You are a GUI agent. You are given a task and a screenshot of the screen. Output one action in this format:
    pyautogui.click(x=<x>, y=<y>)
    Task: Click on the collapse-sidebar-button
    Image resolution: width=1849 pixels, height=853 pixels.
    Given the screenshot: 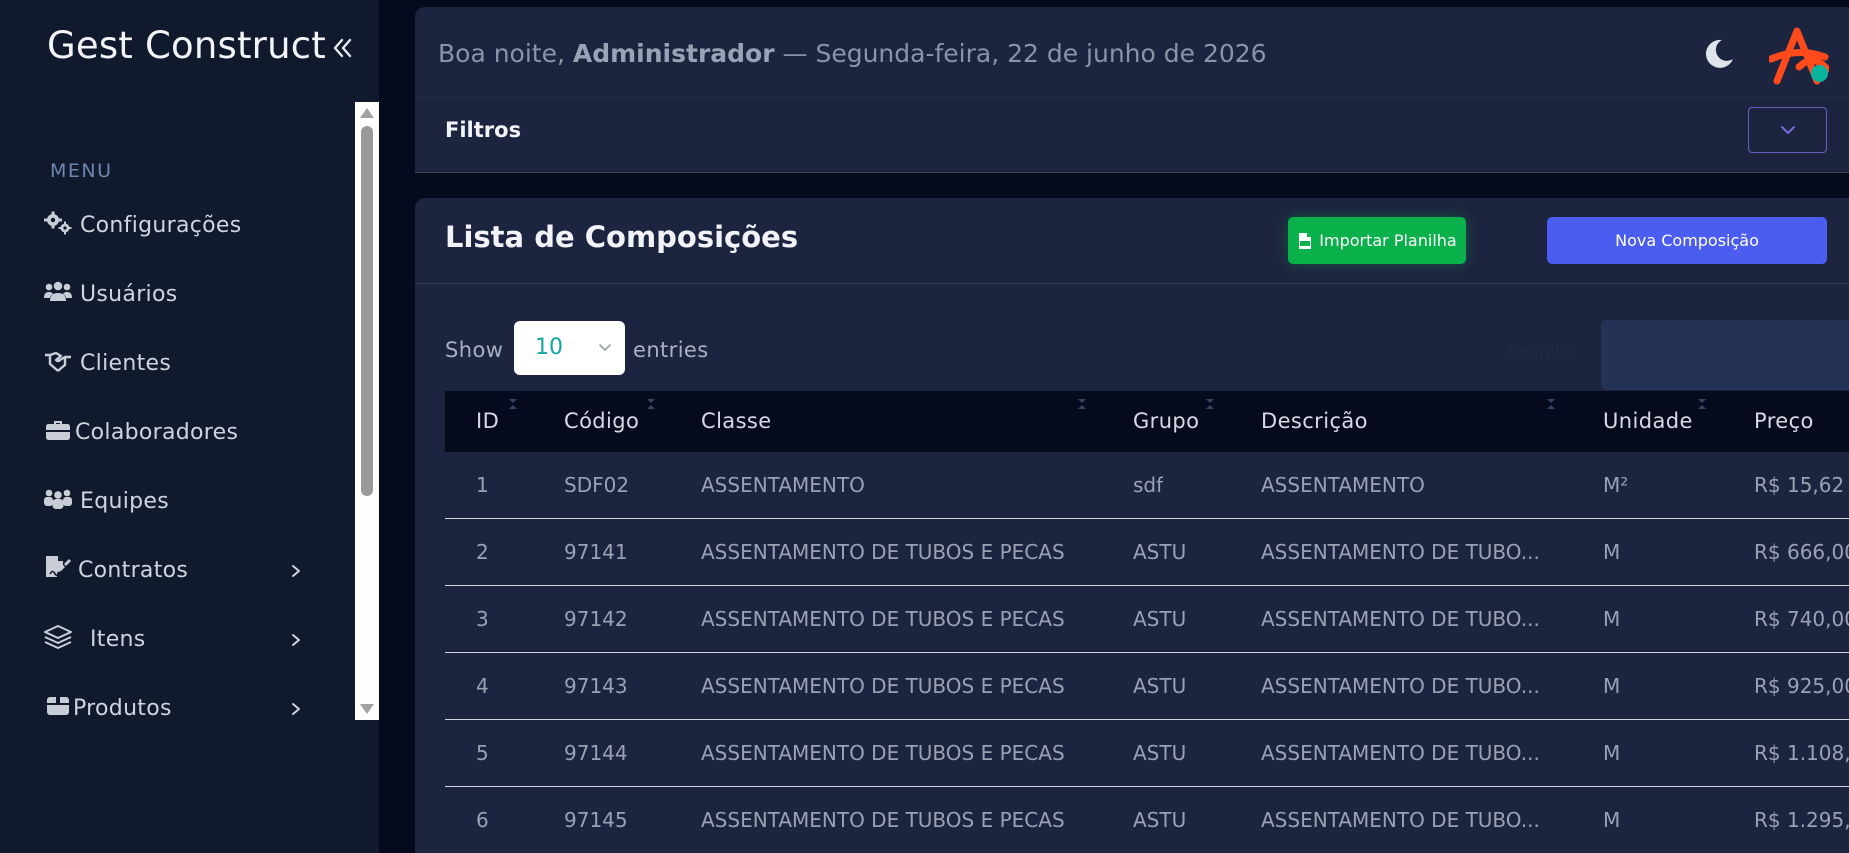 What is the action you would take?
    pyautogui.click(x=342, y=48)
    